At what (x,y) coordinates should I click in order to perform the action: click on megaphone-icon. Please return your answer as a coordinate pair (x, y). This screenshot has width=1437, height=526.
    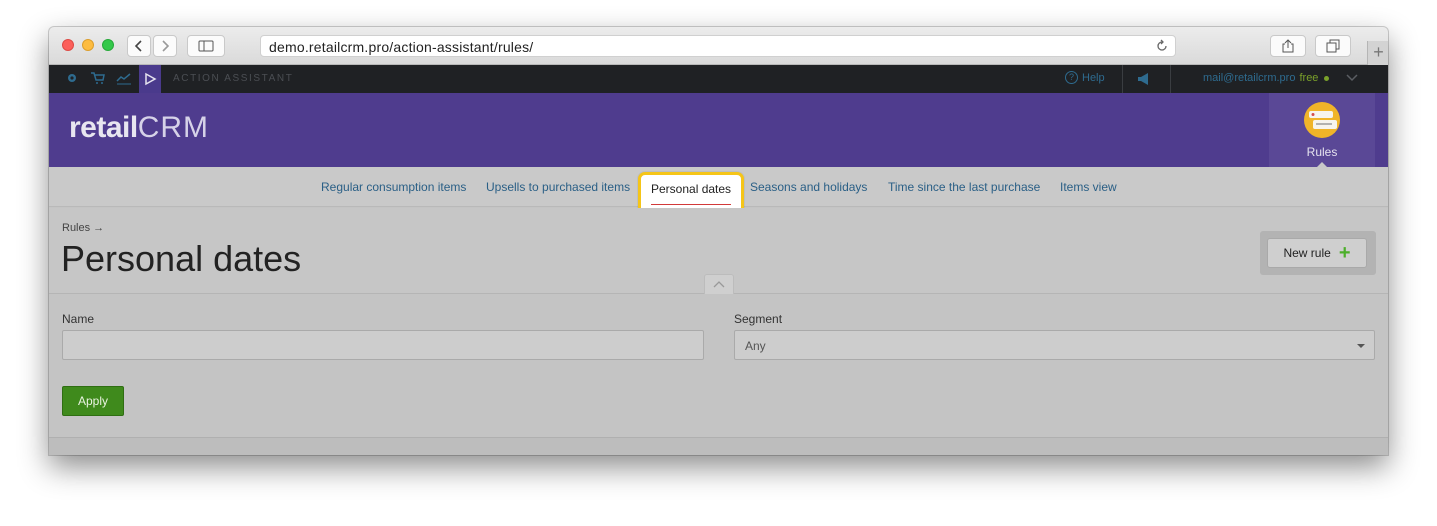
    Looking at the image, I should click on (1144, 79).